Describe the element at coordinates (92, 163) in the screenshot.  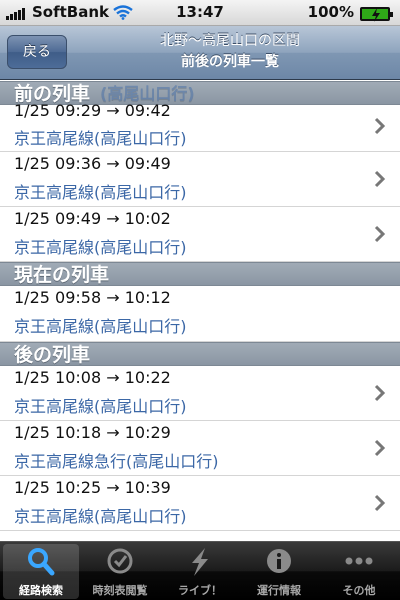
I see `train-time: 1/25 09:36 → 09:49` at that location.